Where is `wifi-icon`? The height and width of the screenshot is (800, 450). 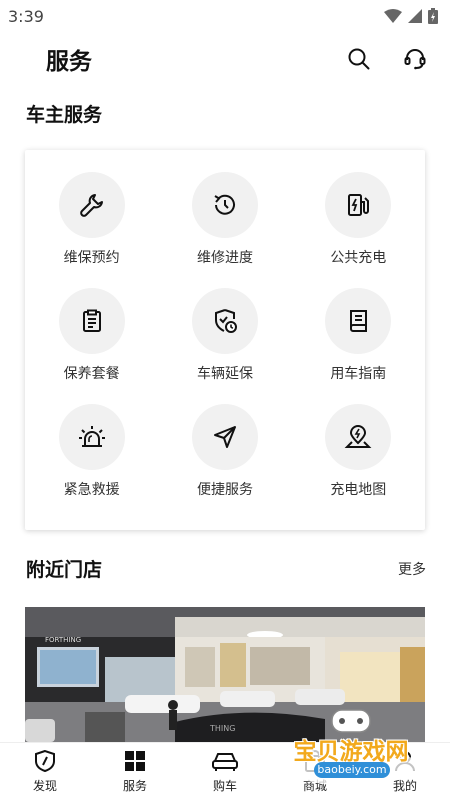 wifi-icon is located at coordinates (393, 16).